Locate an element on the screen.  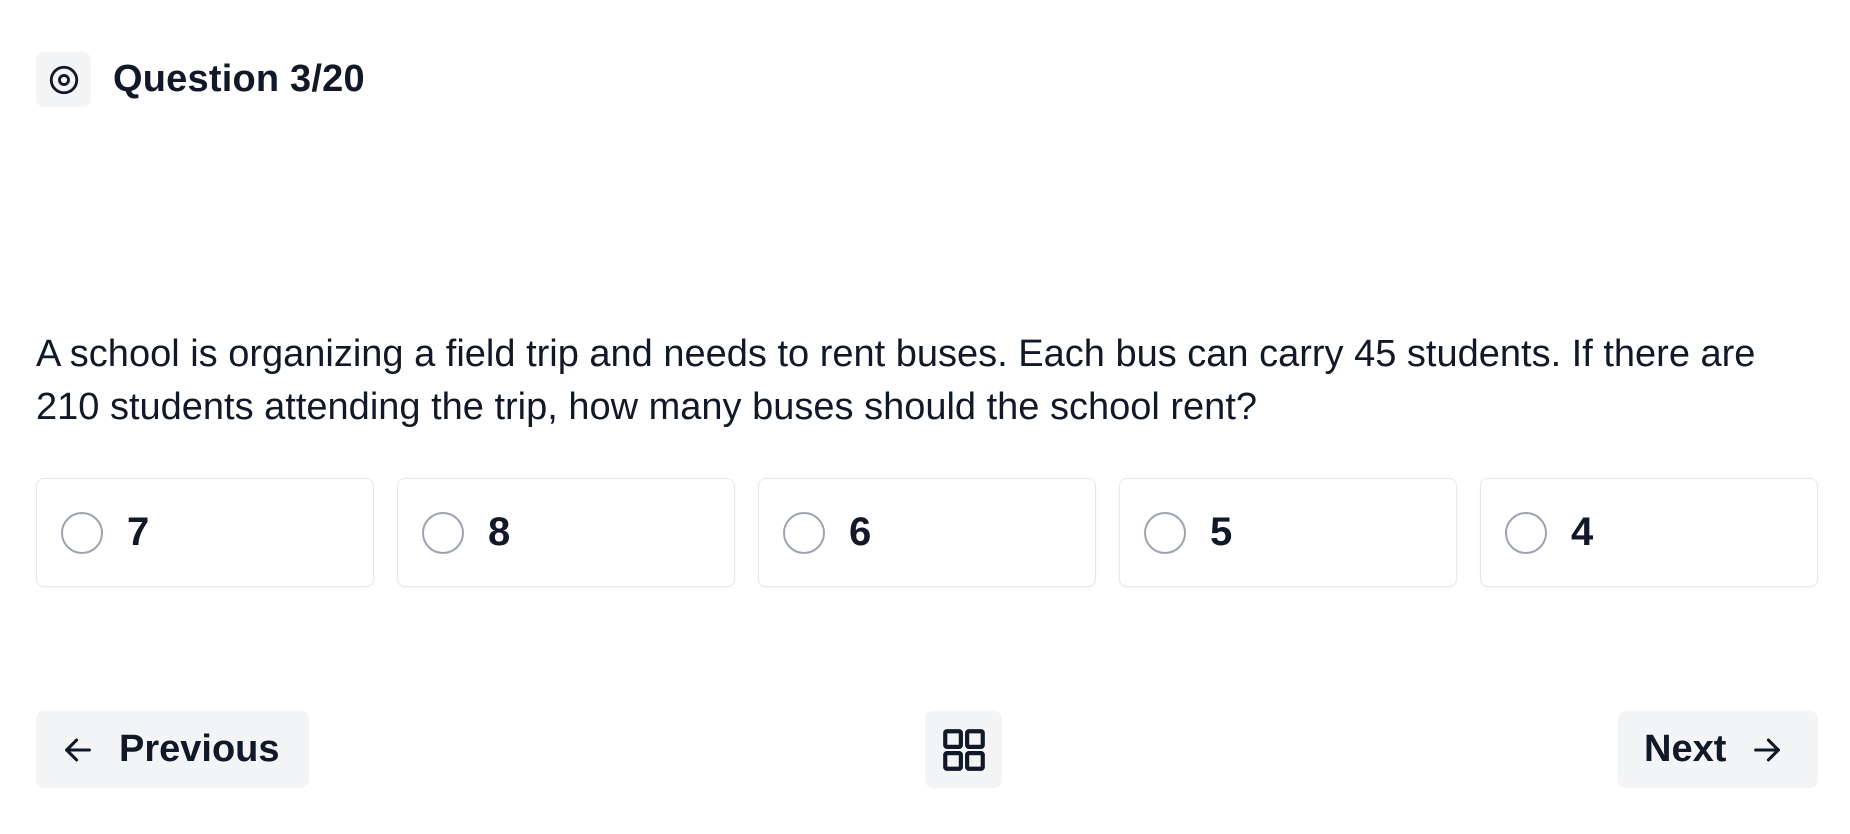
arrow-left-icon is located at coordinates (78, 750).